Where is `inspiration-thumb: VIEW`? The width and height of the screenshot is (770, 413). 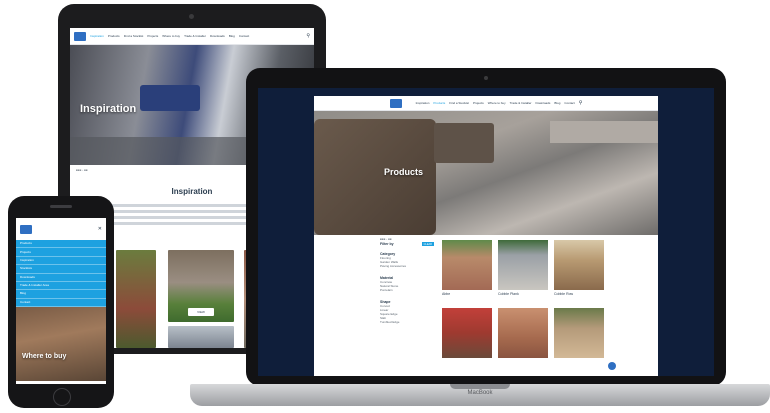
inspiration-thumb: VIEW is located at coordinates (201, 286).